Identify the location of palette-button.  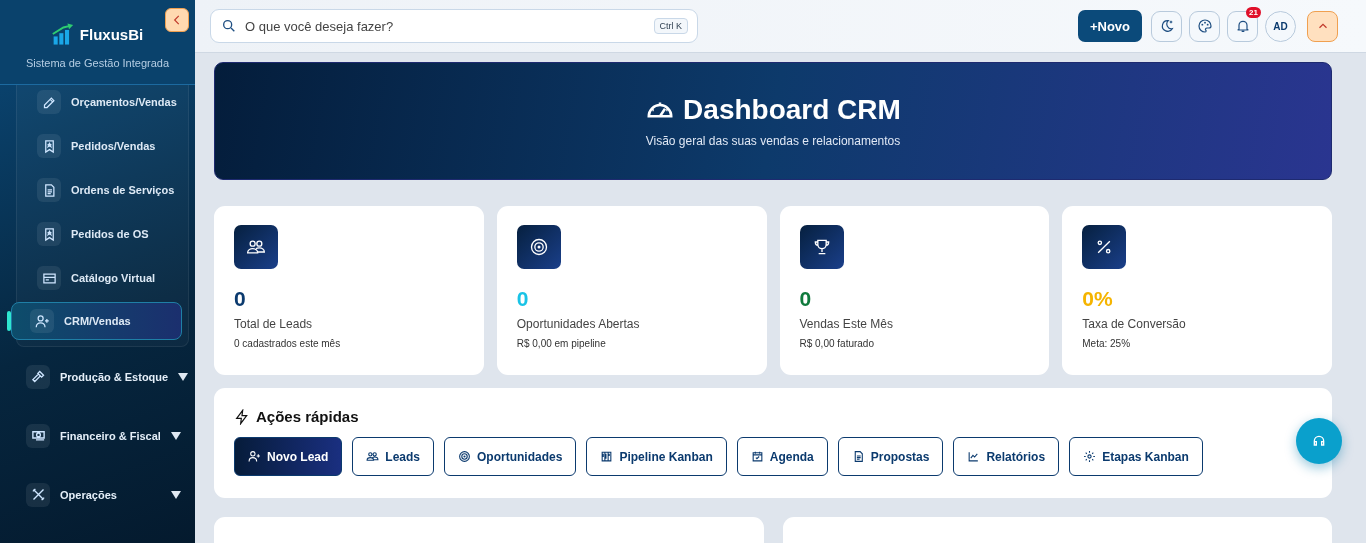
(1204, 26).